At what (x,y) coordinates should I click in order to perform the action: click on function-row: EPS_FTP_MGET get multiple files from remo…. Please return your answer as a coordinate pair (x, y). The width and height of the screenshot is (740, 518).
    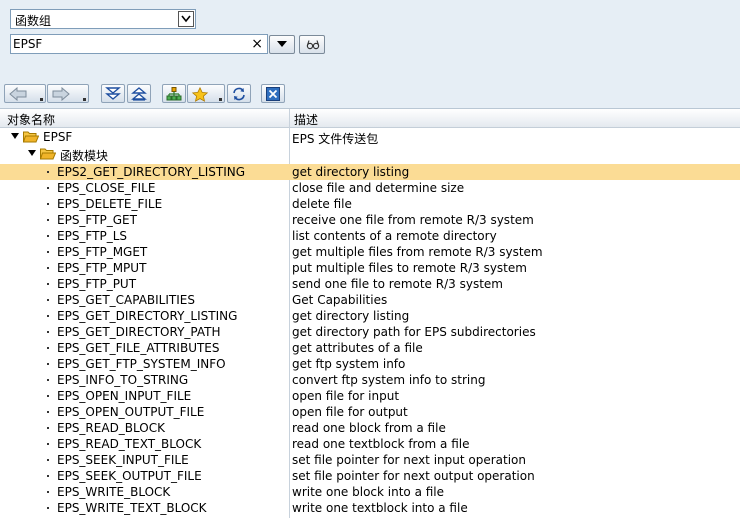
    Looking at the image, I should click on (370, 252).